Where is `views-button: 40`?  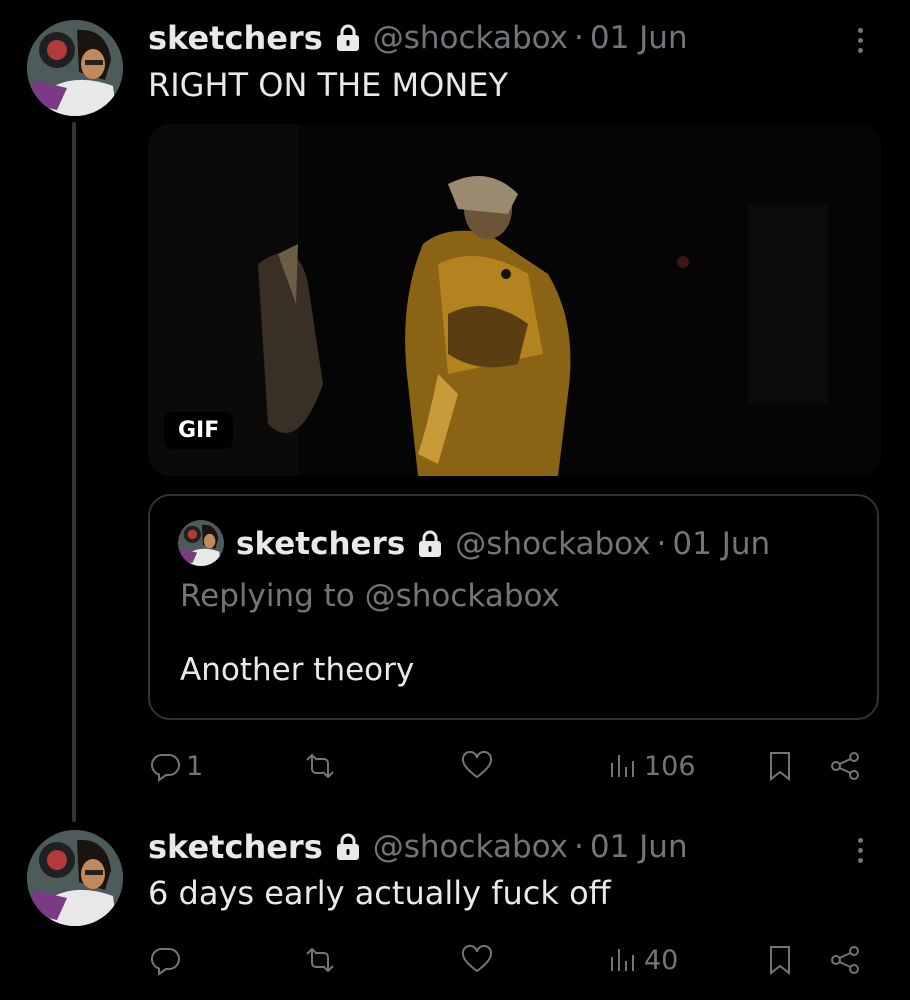
views-button: 40 is located at coordinates (642, 960).